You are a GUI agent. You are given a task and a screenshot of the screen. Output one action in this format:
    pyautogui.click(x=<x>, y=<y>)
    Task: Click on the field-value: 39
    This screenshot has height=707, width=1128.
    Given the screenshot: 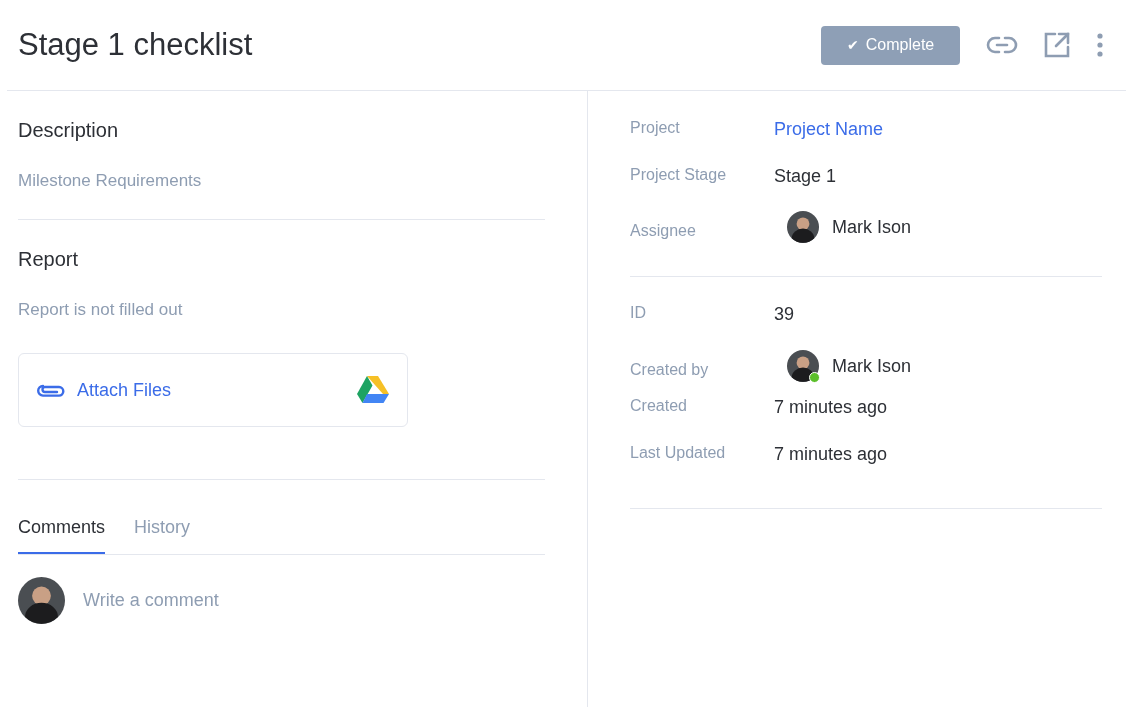 What is the action you would take?
    pyautogui.click(x=784, y=314)
    